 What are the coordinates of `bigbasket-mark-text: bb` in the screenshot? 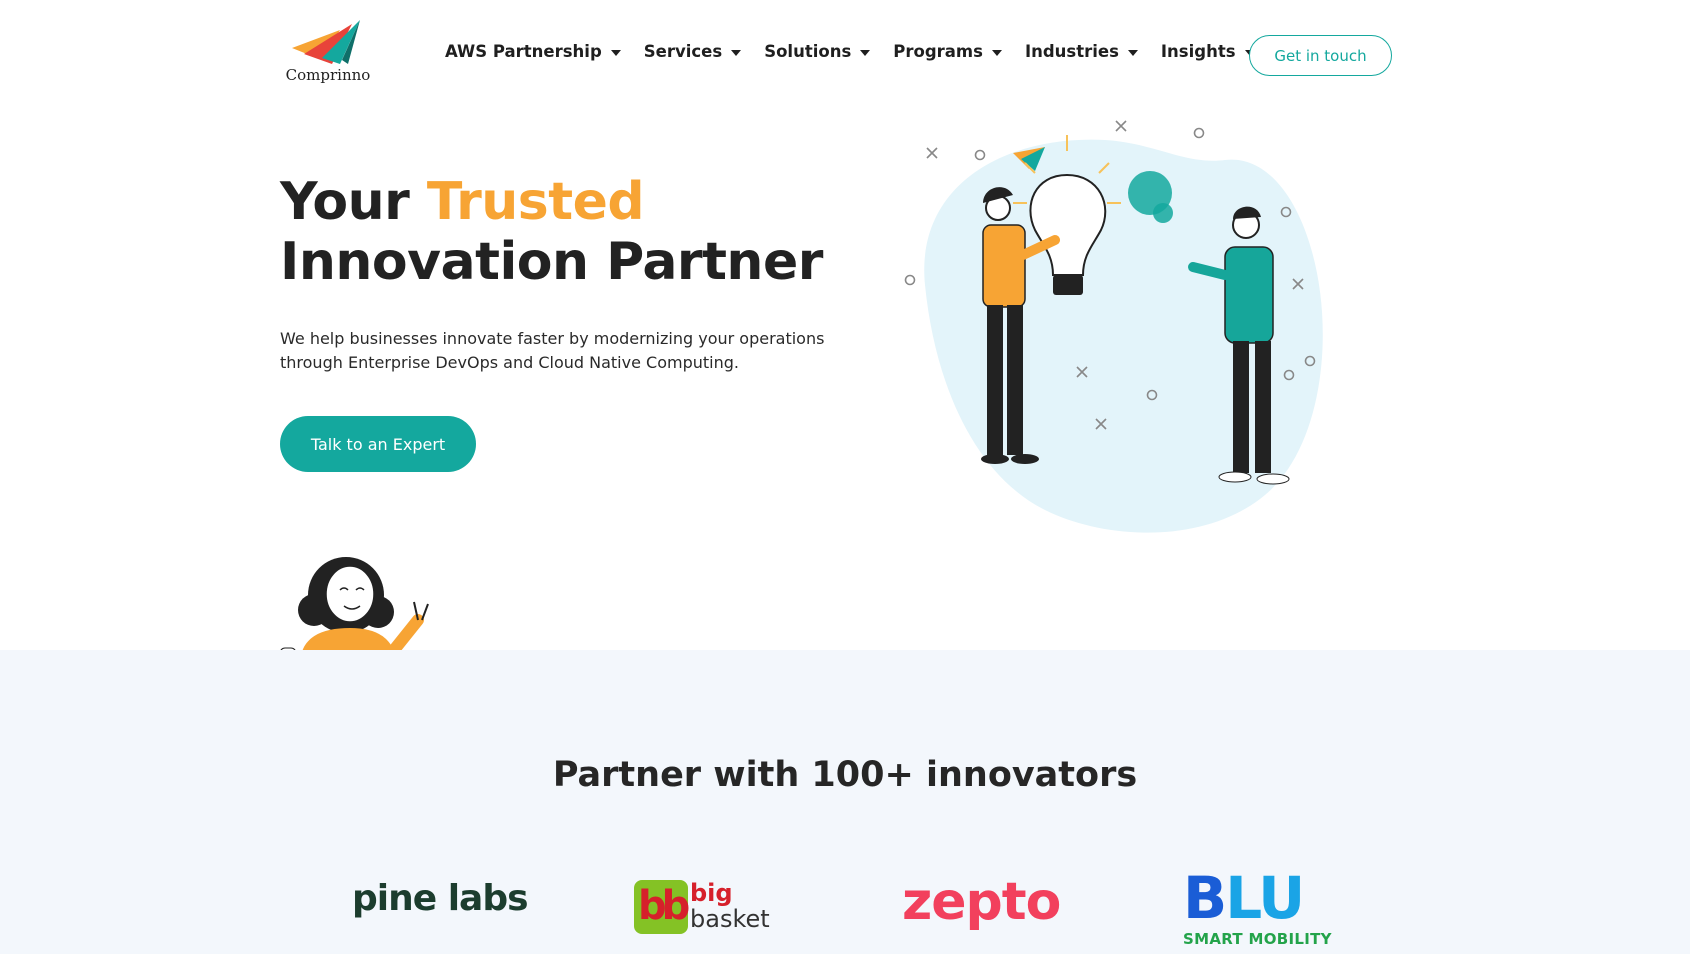 It's located at (664, 906).